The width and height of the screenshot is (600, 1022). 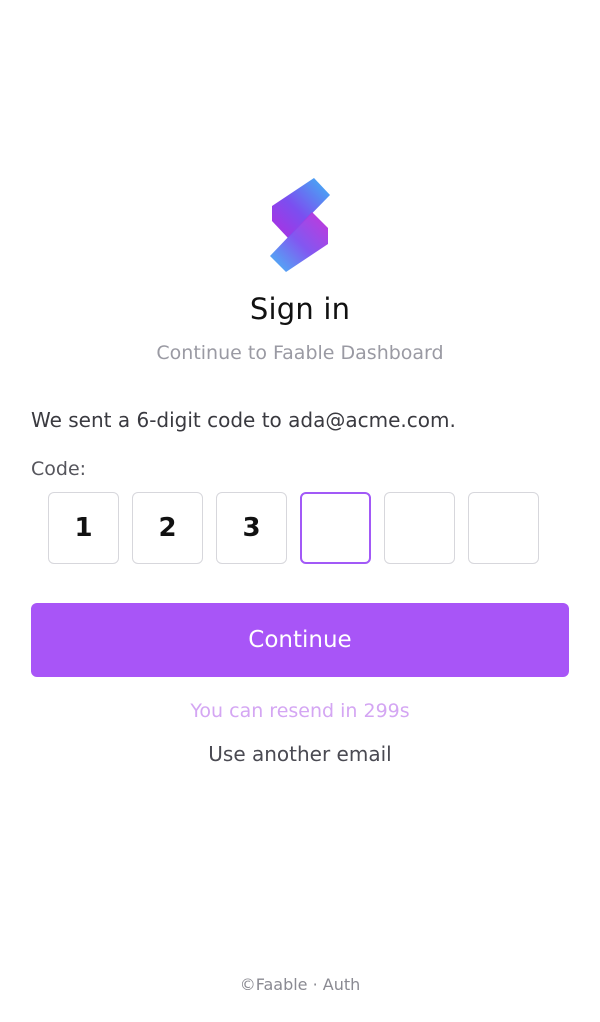 What do you see at coordinates (243, 420) in the screenshot?
I see `code-sent-message: We sent a 6-digit code to ada@acme.com.` at bounding box center [243, 420].